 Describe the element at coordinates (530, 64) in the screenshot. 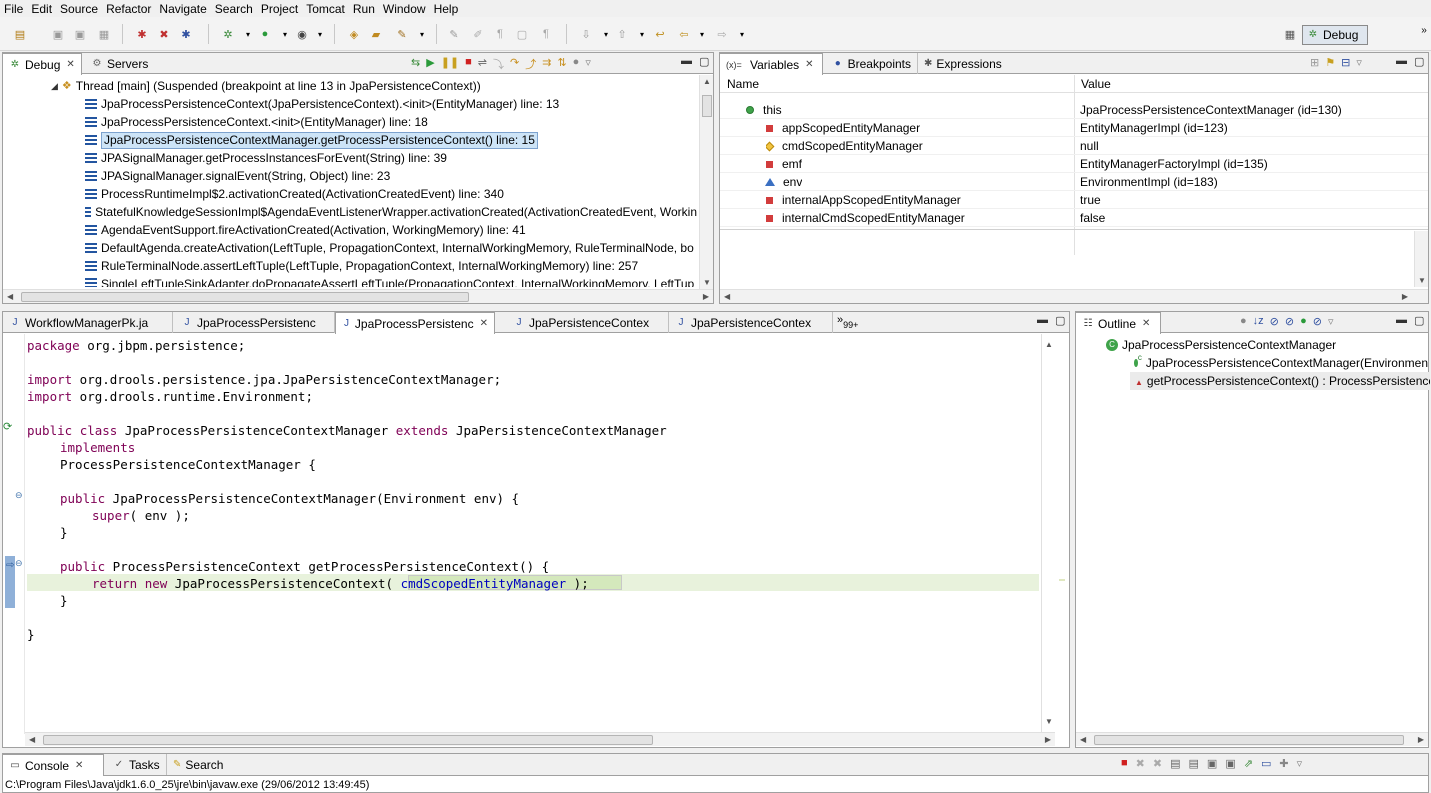

I see `step-return-icon: ⤴` at that location.